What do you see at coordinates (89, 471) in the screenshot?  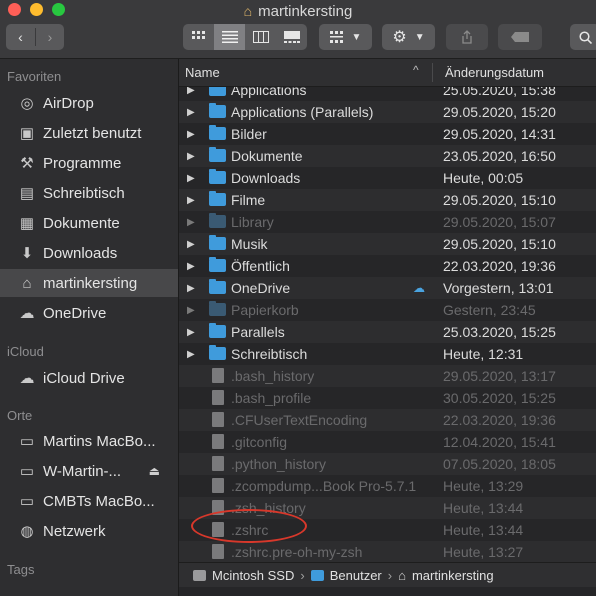 I see `sidebar-item-location: ▭ W-Martin-... ⏏` at bounding box center [89, 471].